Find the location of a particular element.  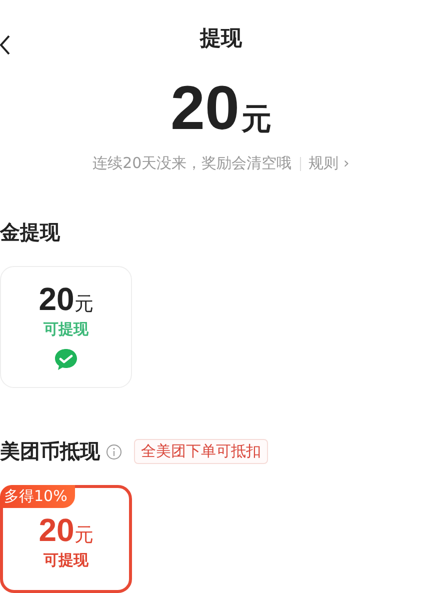

section-title: 金提现 is located at coordinates (30, 232).